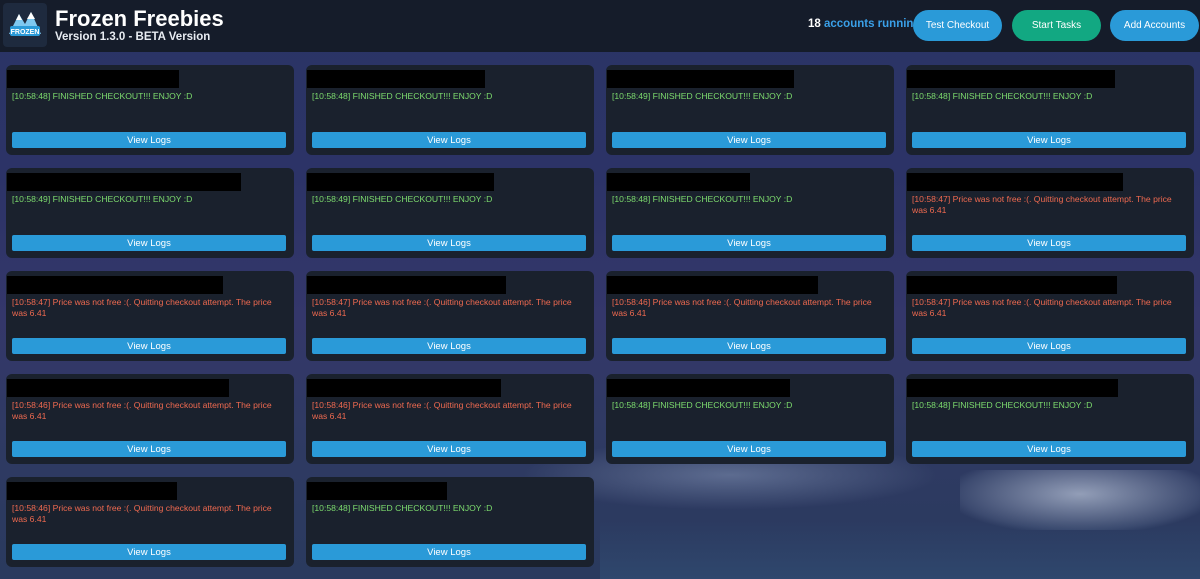  I want to click on background-water, so click(900, 549).